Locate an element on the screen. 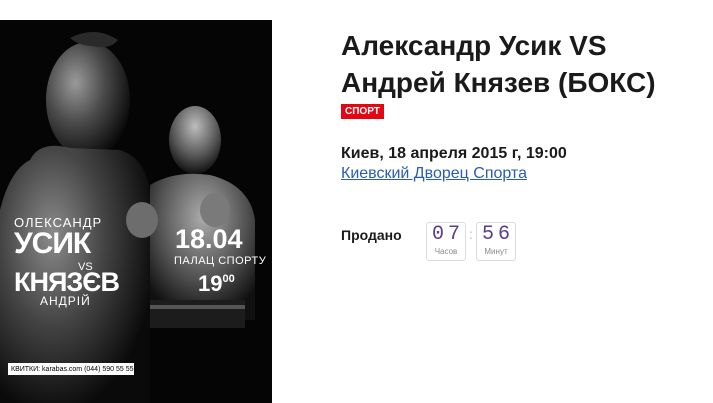  event-datetime: Киев, 18 апреля 2015 г, 19:00 is located at coordinates (454, 153).